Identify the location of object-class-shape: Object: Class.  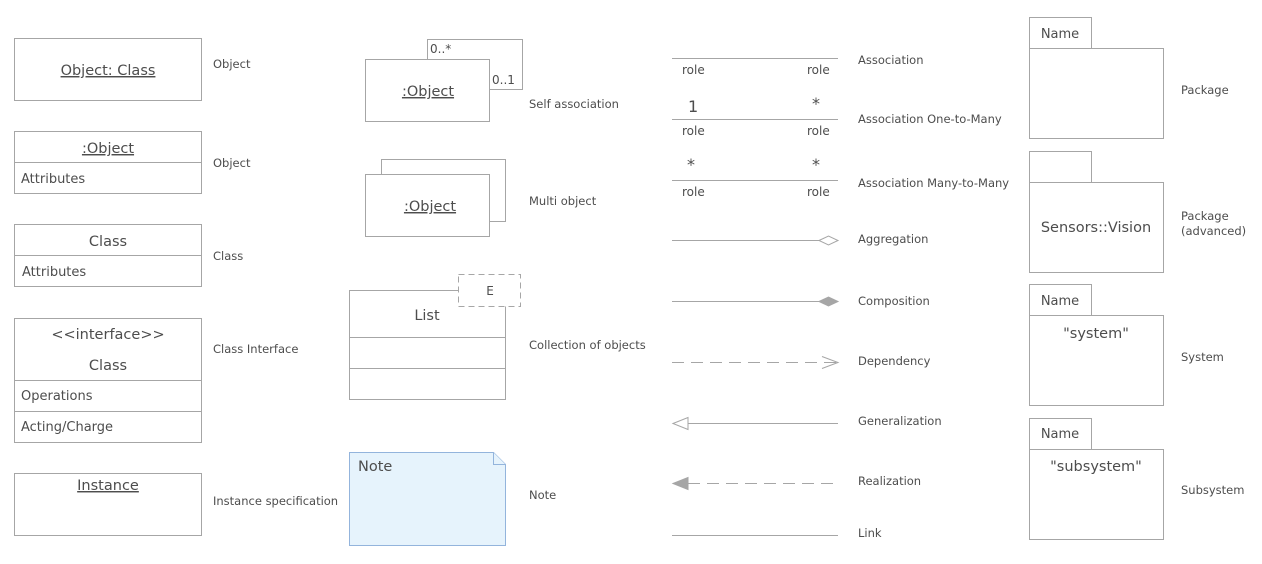
(108, 69).